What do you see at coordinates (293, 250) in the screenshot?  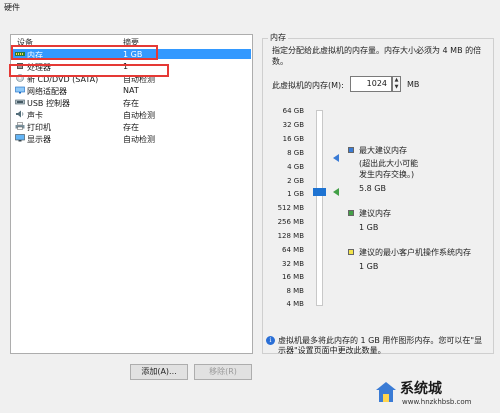 I see `scale-label: 64 MB` at bounding box center [293, 250].